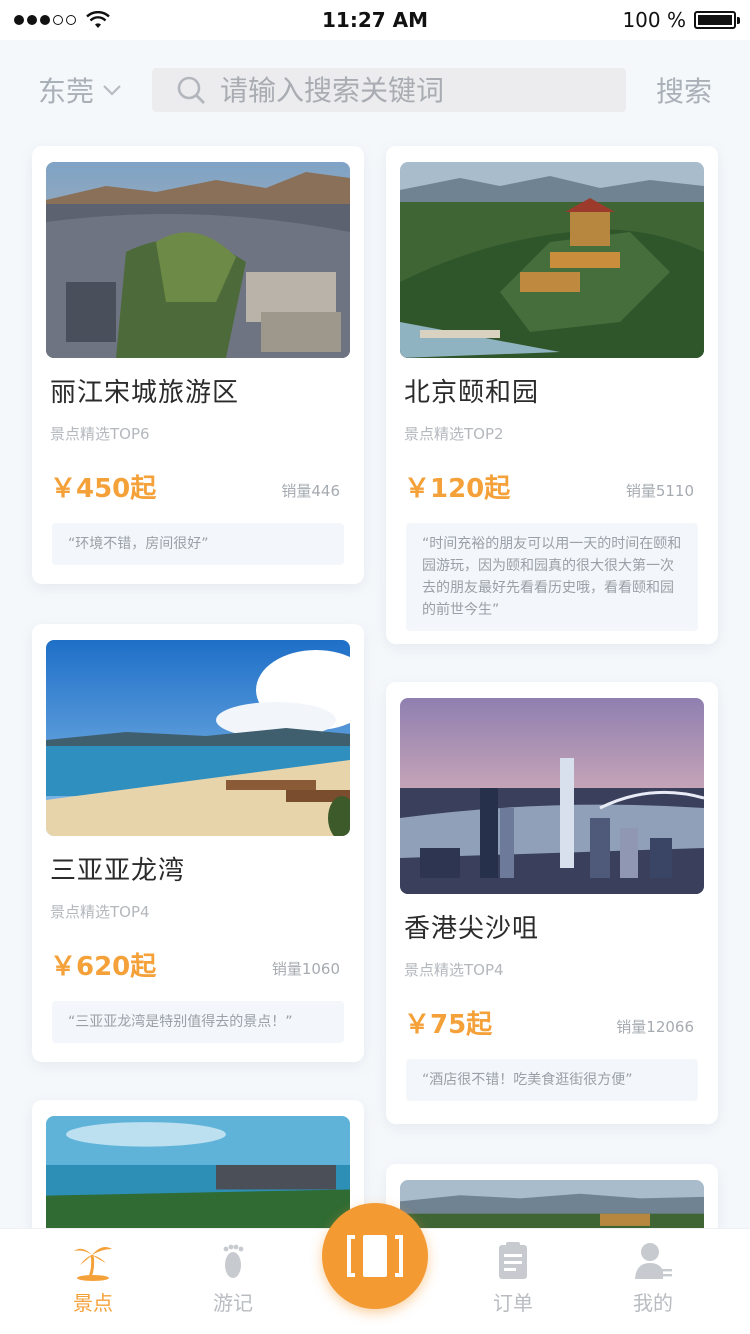  What do you see at coordinates (100, 434) in the screenshot?
I see `attraction-rank: 景点精选TOP6` at bounding box center [100, 434].